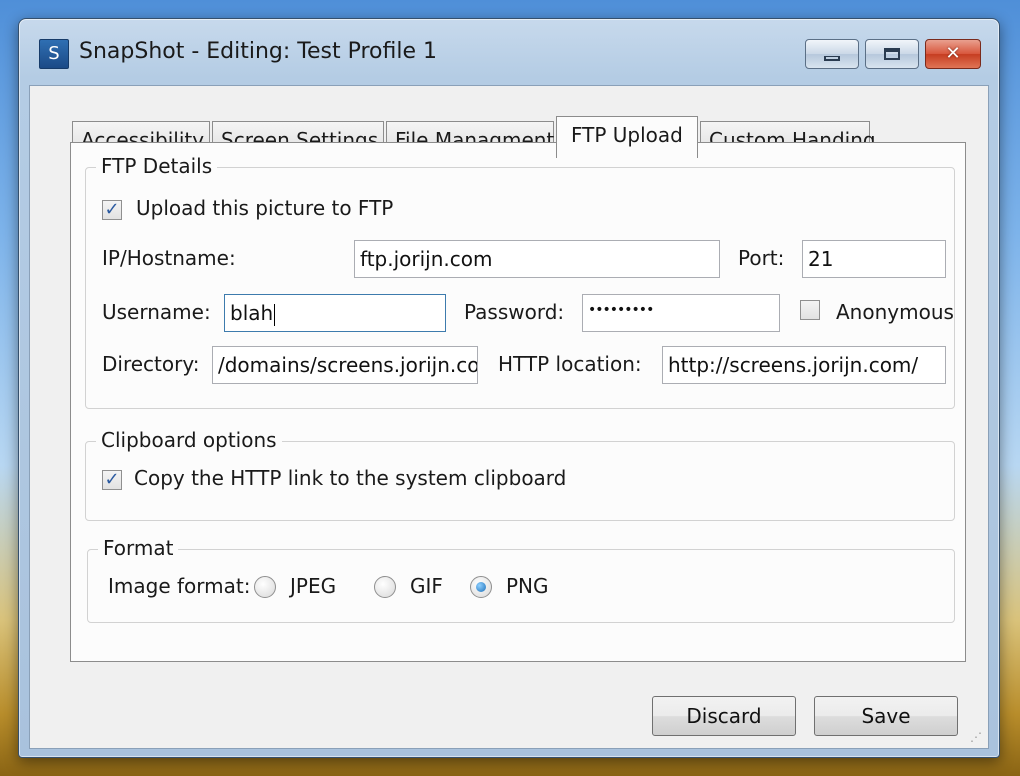 This screenshot has width=1020, height=776. What do you see at coordinates (977, 737) in the screenshot?
I see `resize-grip-icon: ⋰` at bounding box center [977, 737].